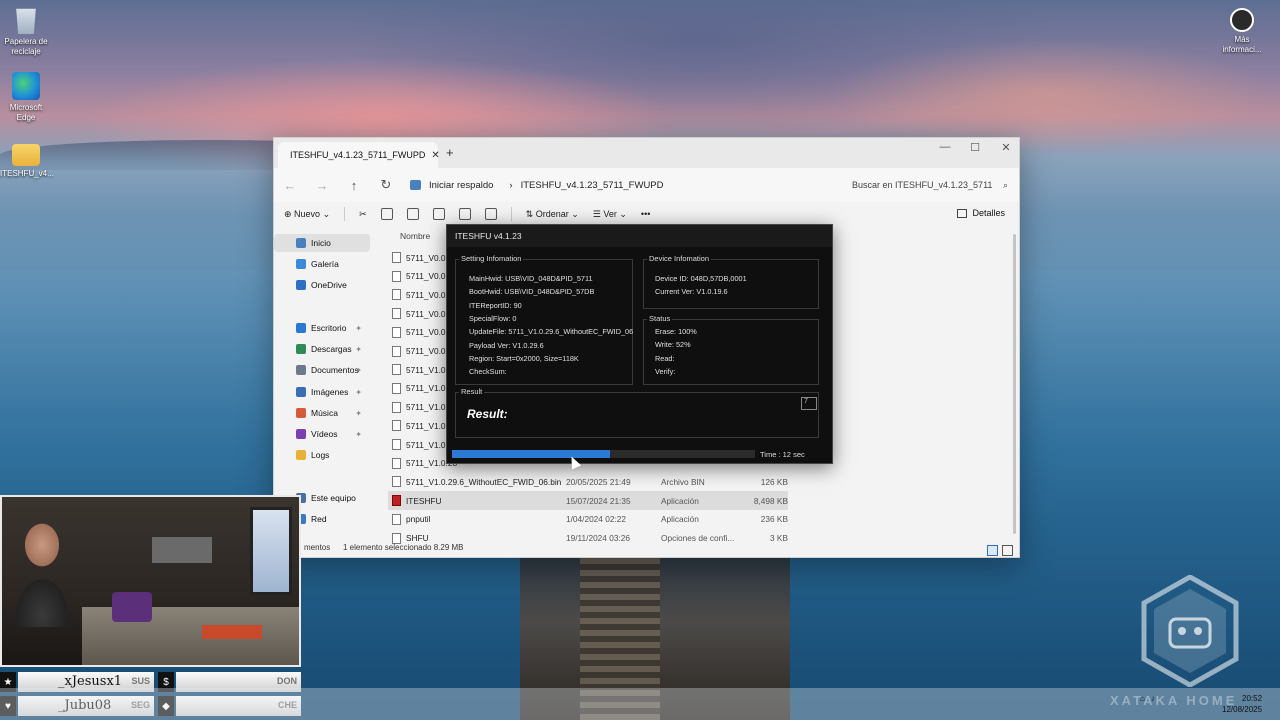 Image resolution: width=1280 pixels, height=720 pixels. I want to click on sidebar-item-inicio: Inicio, so click(322, 243).